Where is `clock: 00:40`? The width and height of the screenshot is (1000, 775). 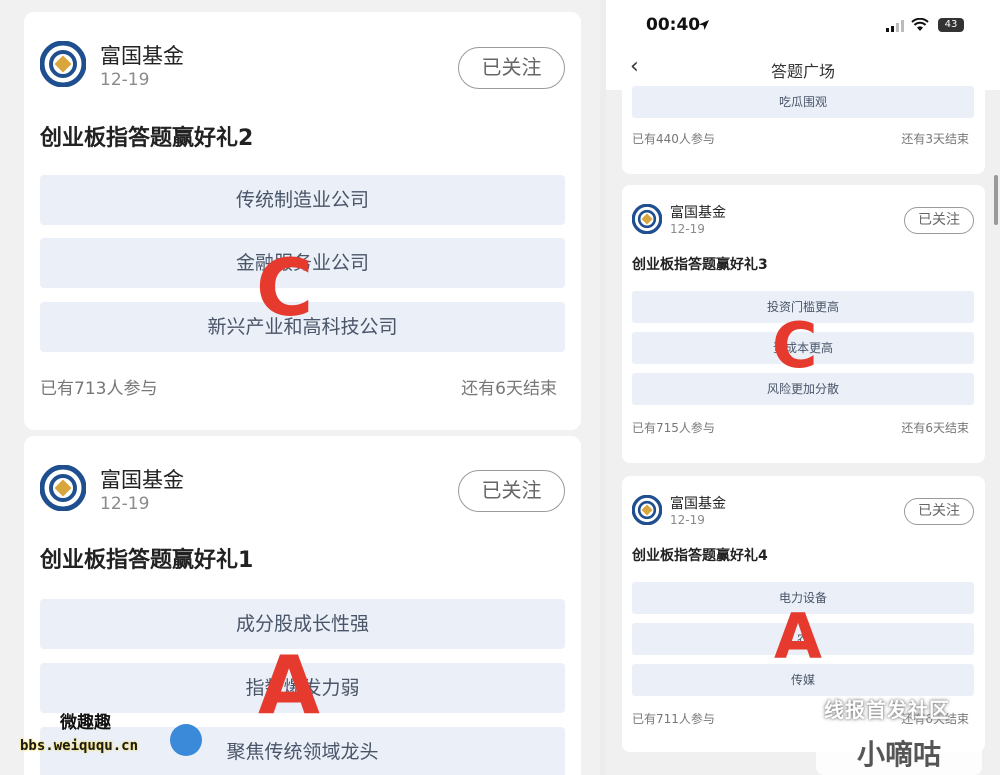
clock: 00:40 is located at coordinates (673, 25).